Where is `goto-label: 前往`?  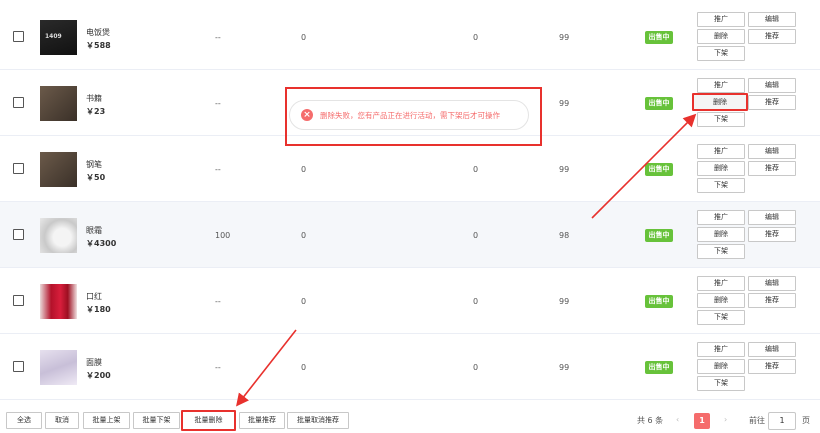
goto-label: 前往 is located at coordinates (757, 420).